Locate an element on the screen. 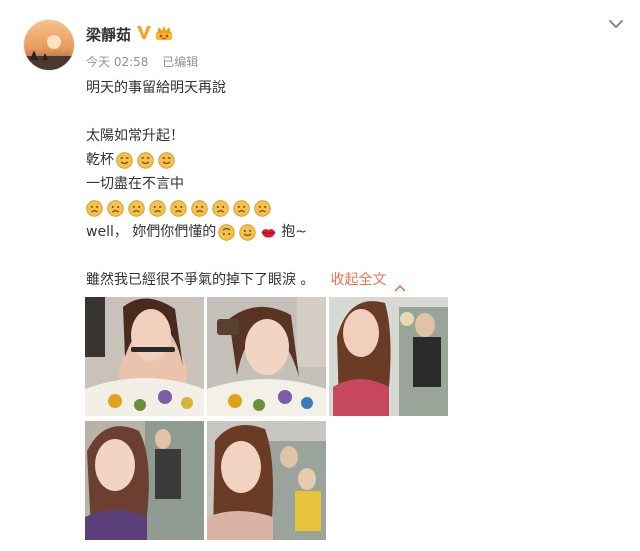  post-line: 雖然我已經很不爭氣的掉下了眼淚 。 收起全文 is located at coordinates (346, 280).